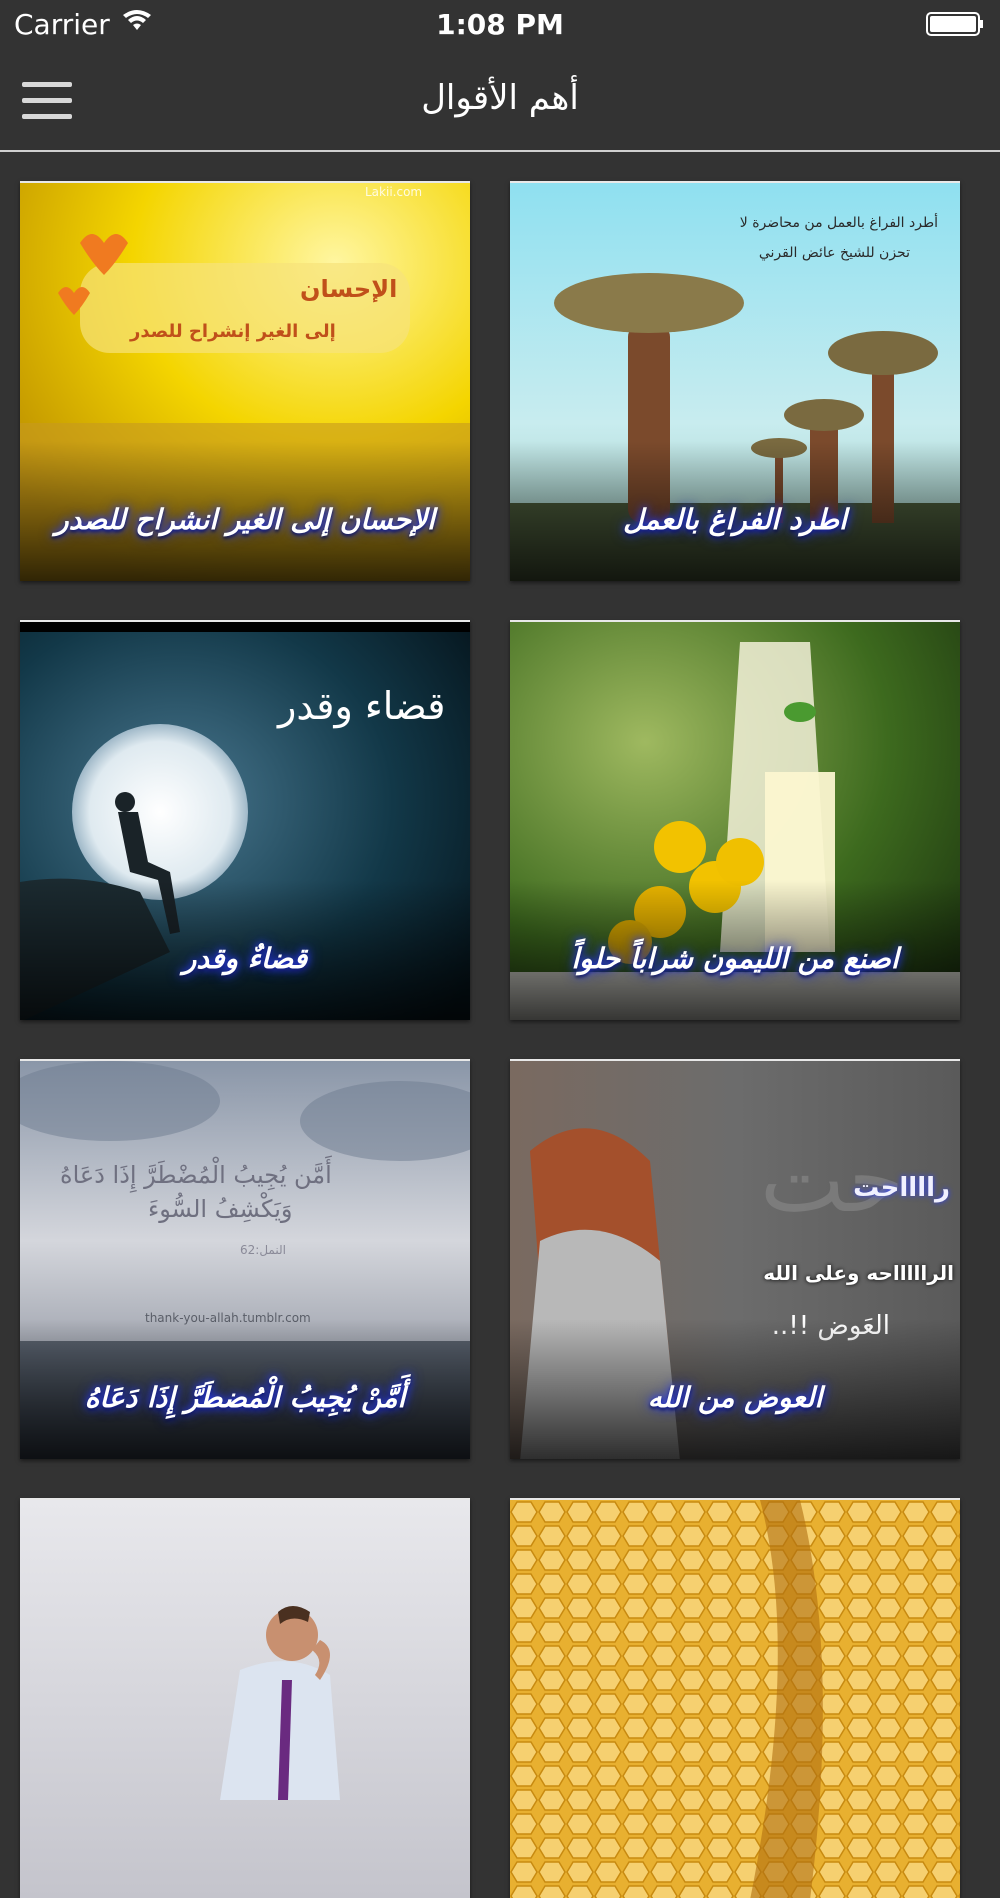  What do you see at coordinates (362, 706) in the screenshot?
I see `card-image-text: قضاء وقدر` at bounding box center [362, 706].